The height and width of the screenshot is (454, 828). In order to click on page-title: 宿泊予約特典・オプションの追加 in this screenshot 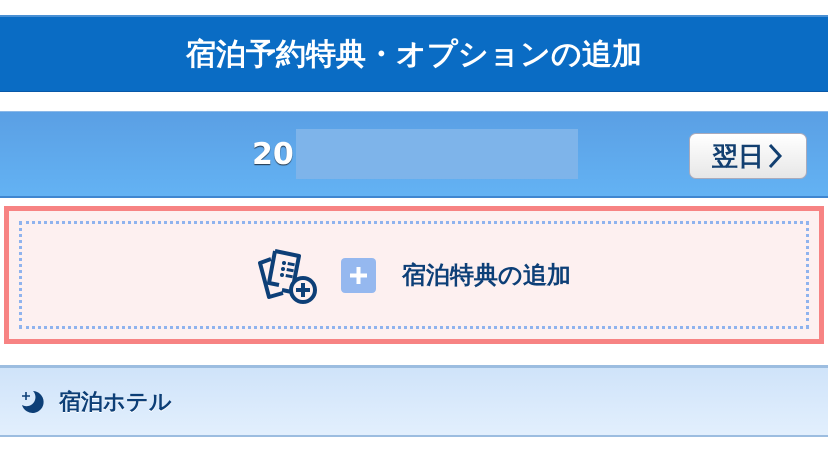, I will do `click(414, 55)`.